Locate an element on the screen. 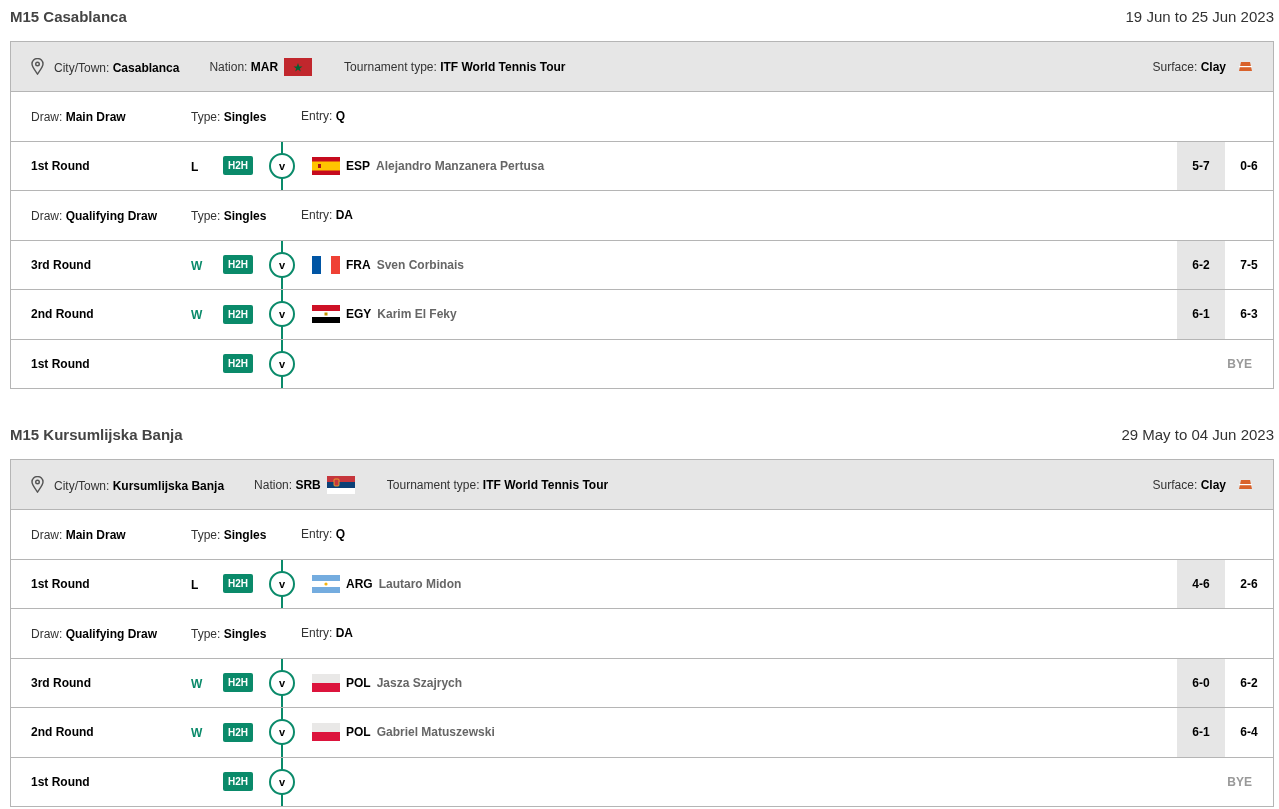 This screenshot has height=809, width=1279. tournament-title: M15 Kursumlijska Banja is located at coordinates (96, 435).